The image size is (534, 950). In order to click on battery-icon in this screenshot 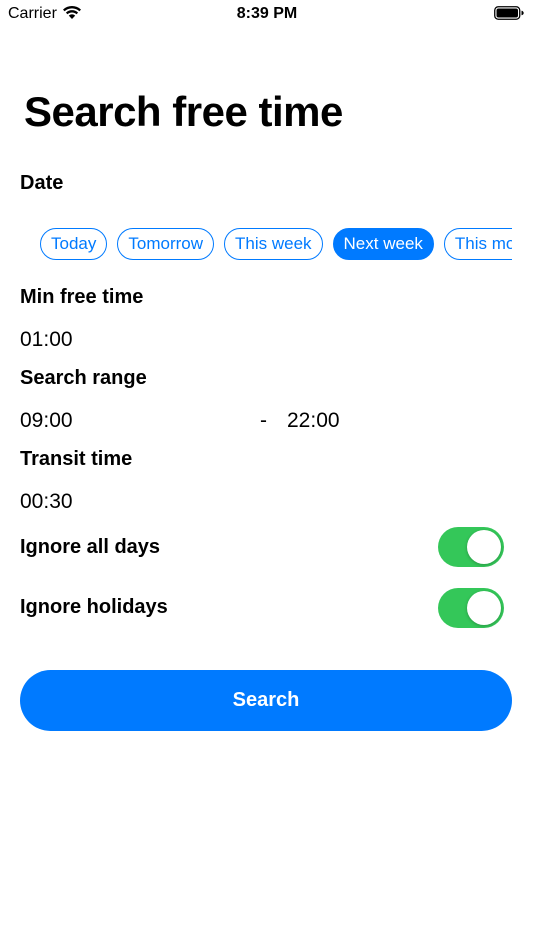, I will do `click(509, 15)`.